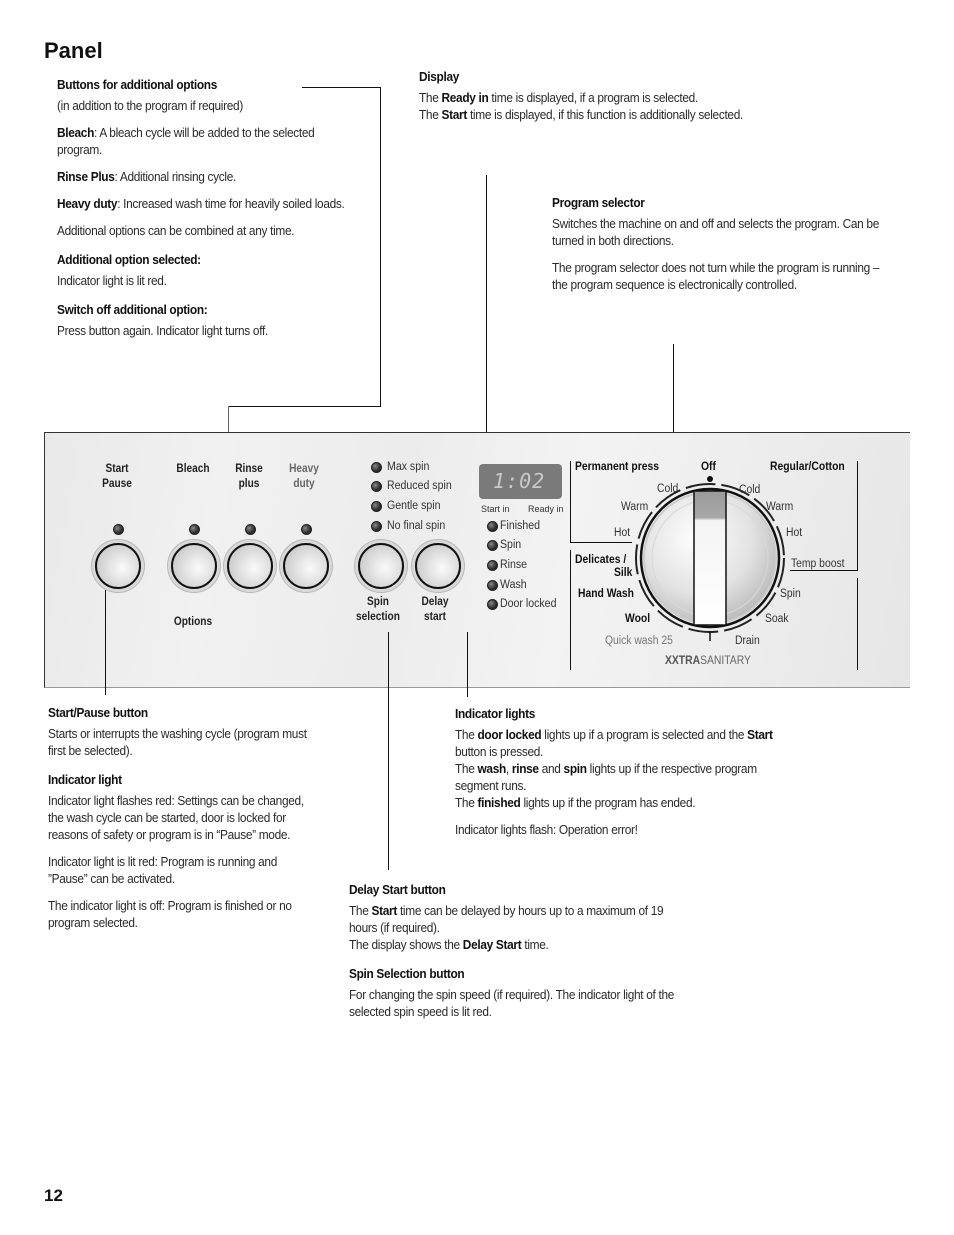 The height and width of the screenshot is (1235, 954). What do you see at coordinates (410, 526) in the screenshot?
I see `spin-option-no-final: No final spin` at bounding box center [410, 526].